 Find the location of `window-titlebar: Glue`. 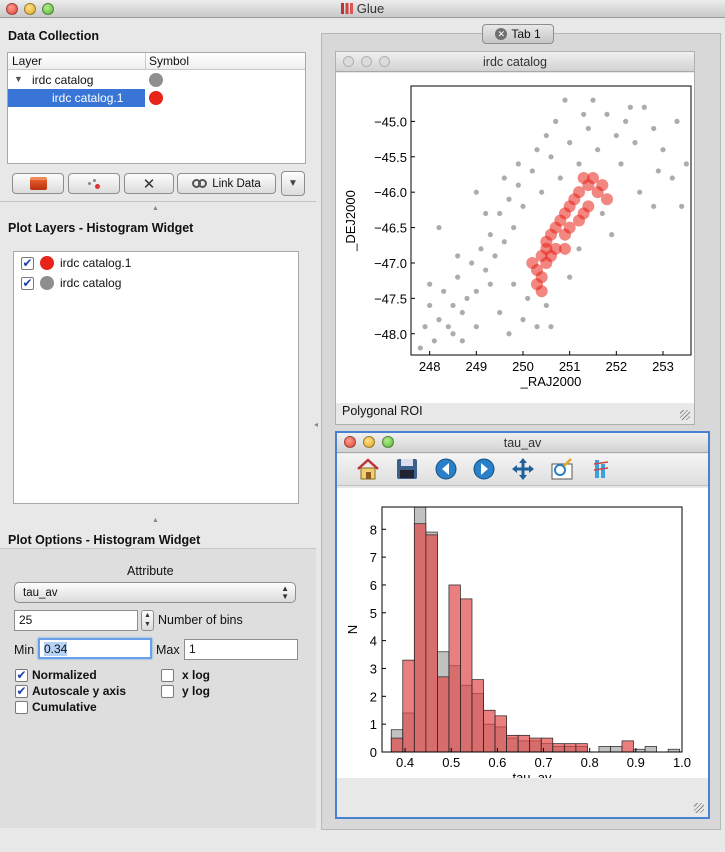

window-titlebar: Glue is located at coordinates (362, 9).